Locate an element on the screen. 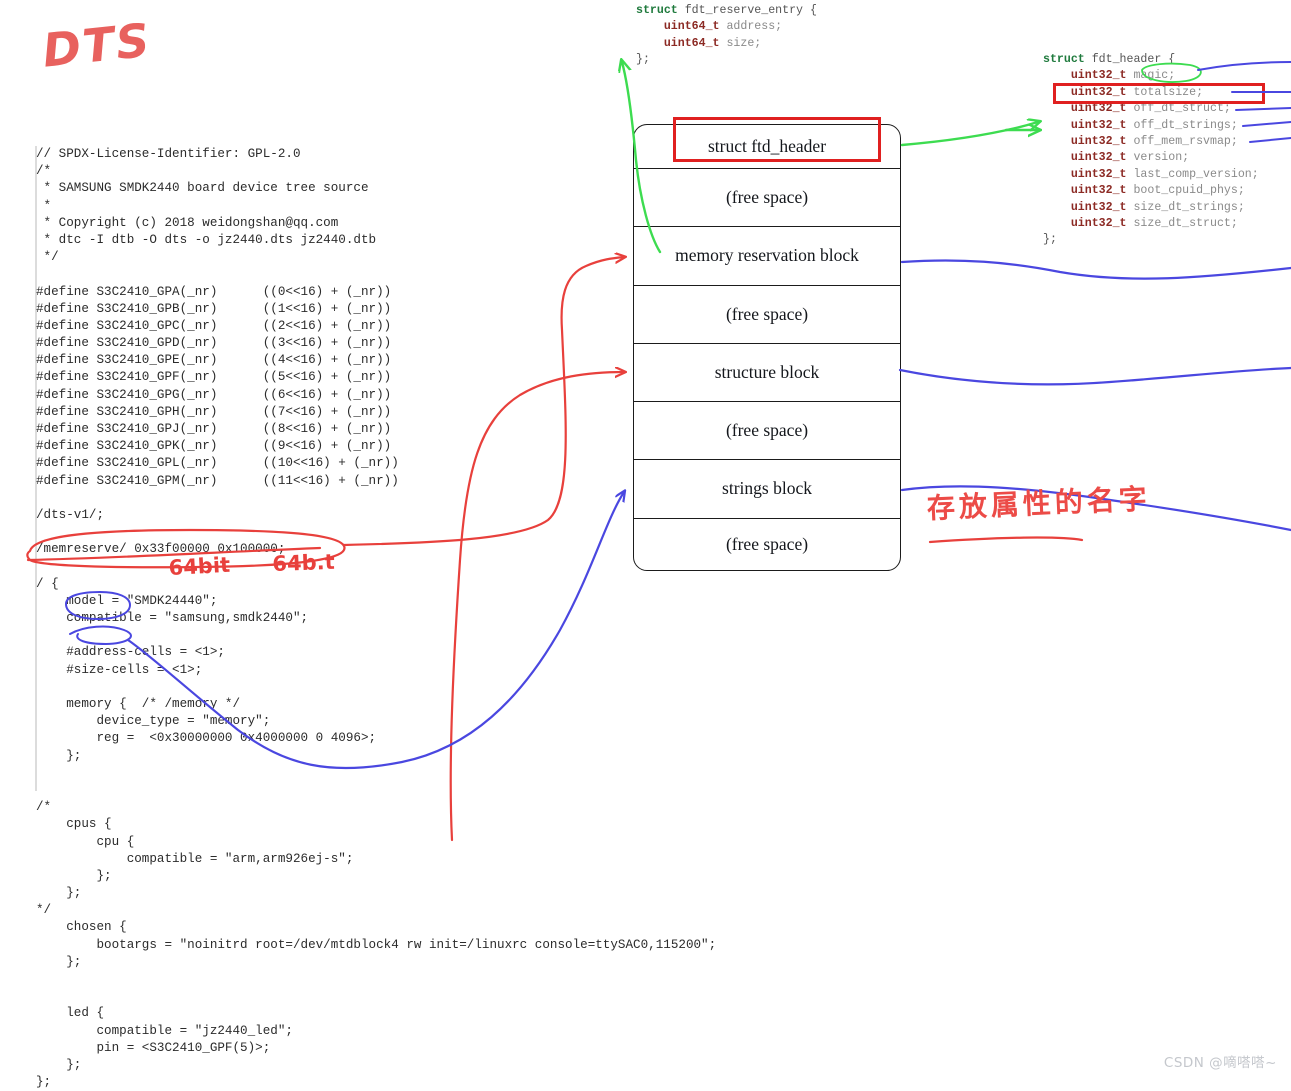 The image size is (1291, 1091). code-line: cpu { is located at coordinates (85, 841).